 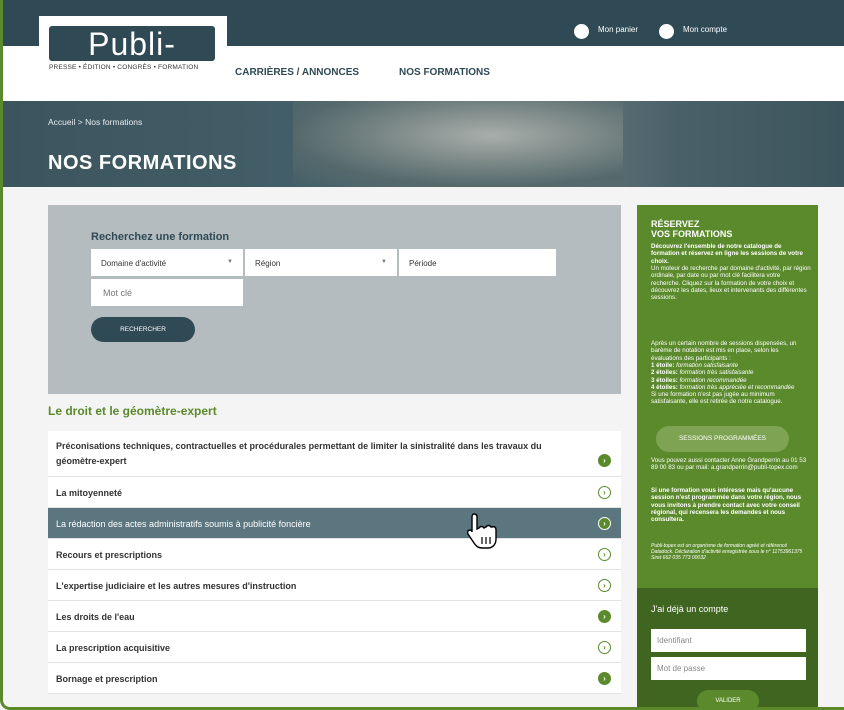 I want to click on formation-title: Les droits de l'eau, so click(x=95, y=617).